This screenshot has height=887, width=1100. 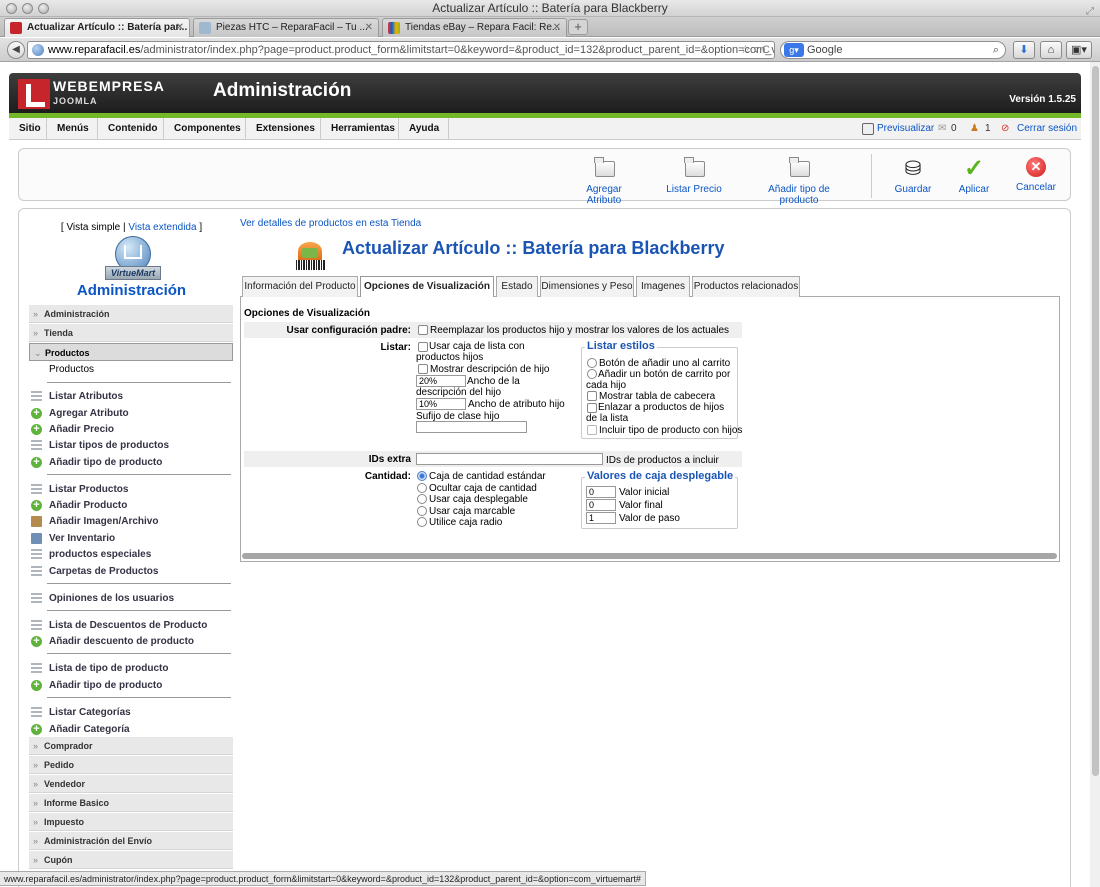 I want to click on view-extended-link: Vista extendida, so click(x=162, y=227).